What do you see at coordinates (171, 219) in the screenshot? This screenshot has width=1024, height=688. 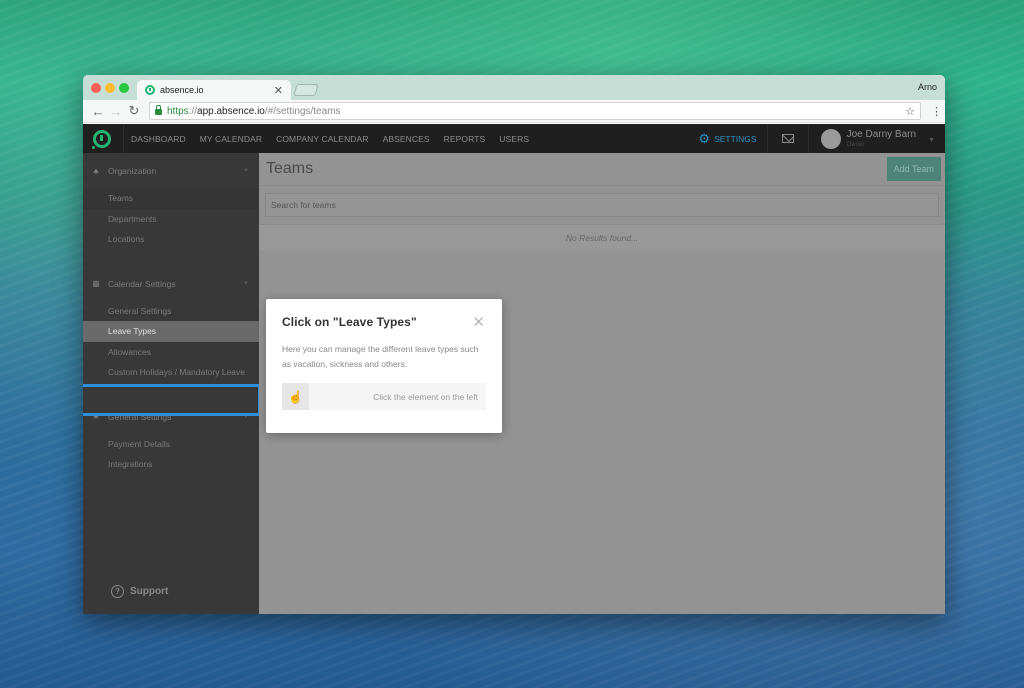 I see `sidebar-item-departments: Departments` at bounding box center [171, 219].